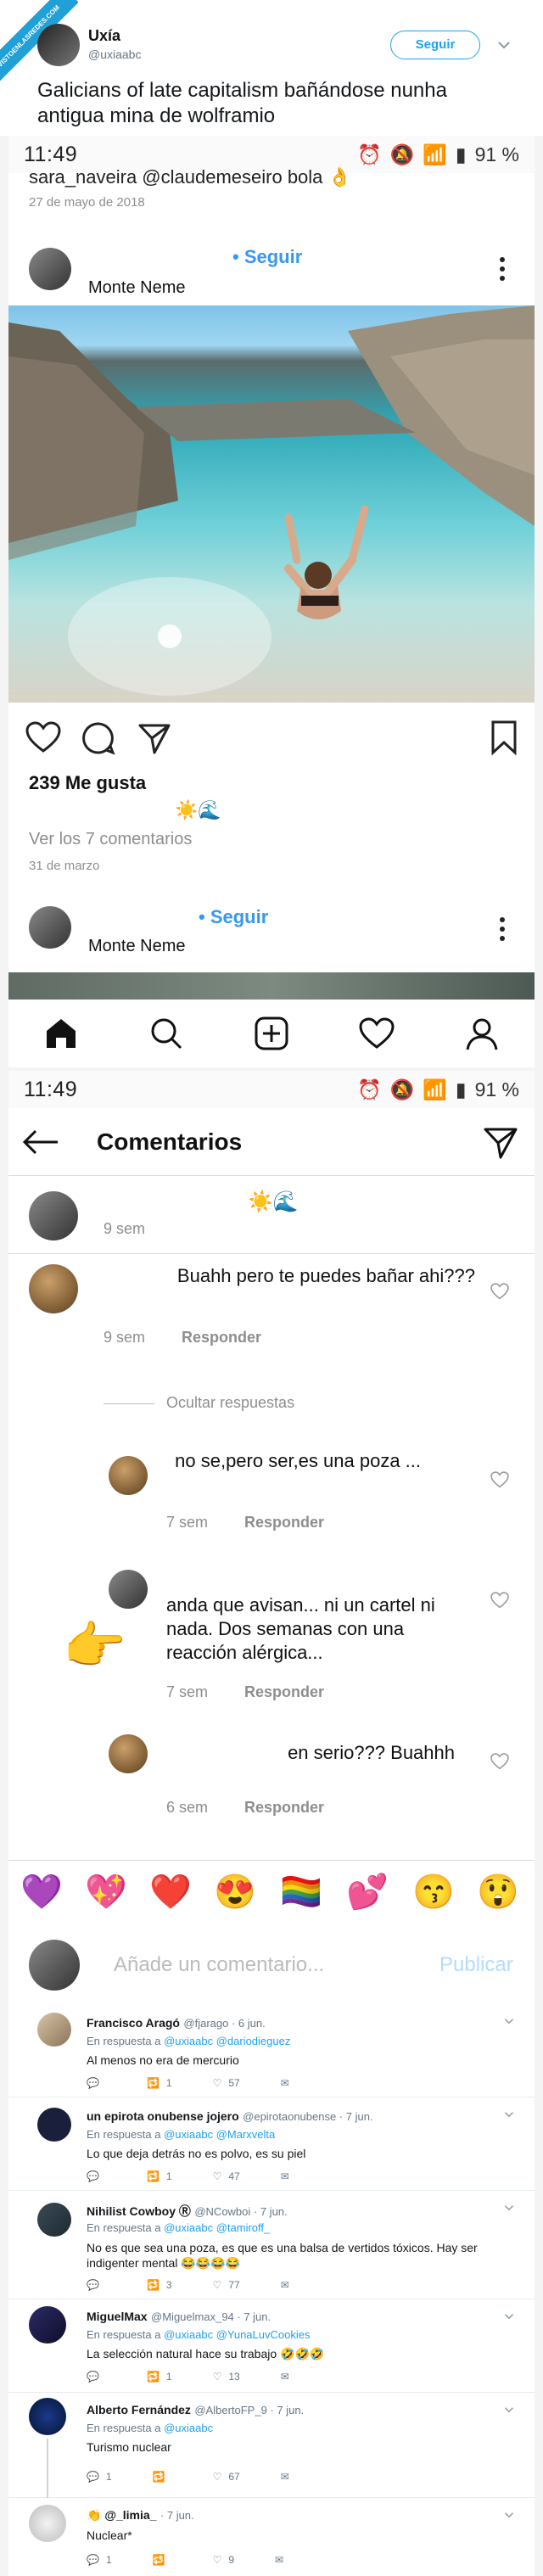 The width and height of the screenshot is (543, 2576). Describe the element at coordinates (106, 1892) in the screenshot. I see `reaction-sparkling-heart: 💖` at that location.